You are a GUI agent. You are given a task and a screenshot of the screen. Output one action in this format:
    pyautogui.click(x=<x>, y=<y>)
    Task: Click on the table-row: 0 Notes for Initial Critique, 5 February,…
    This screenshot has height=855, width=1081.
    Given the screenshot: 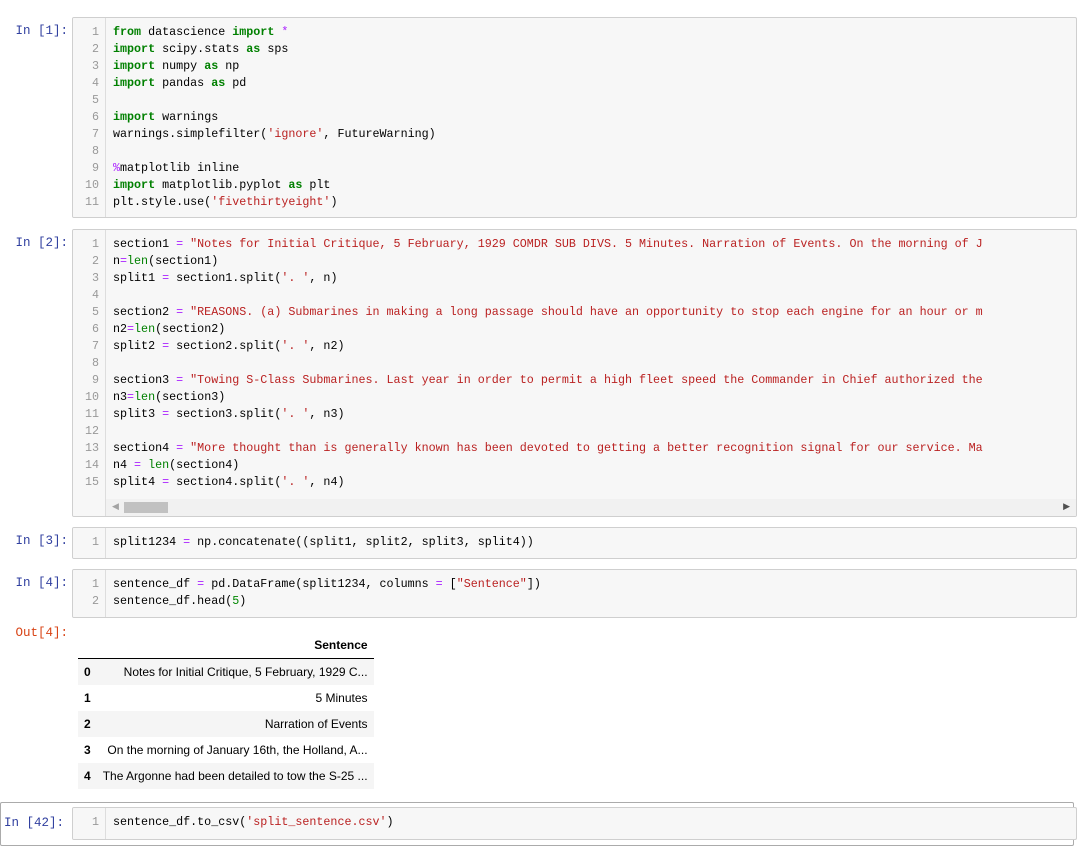 What is the action you would take?
    pyautogui.click(x=226, y=671)
    